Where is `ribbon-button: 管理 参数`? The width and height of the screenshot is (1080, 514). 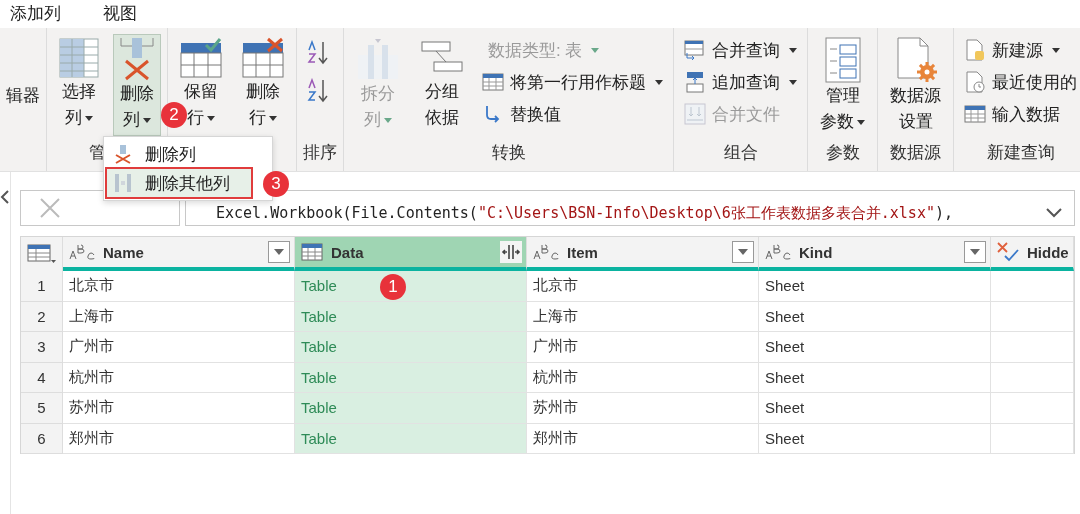 ribbon-button: 管理 参数 is located at coordinates (842, 85).